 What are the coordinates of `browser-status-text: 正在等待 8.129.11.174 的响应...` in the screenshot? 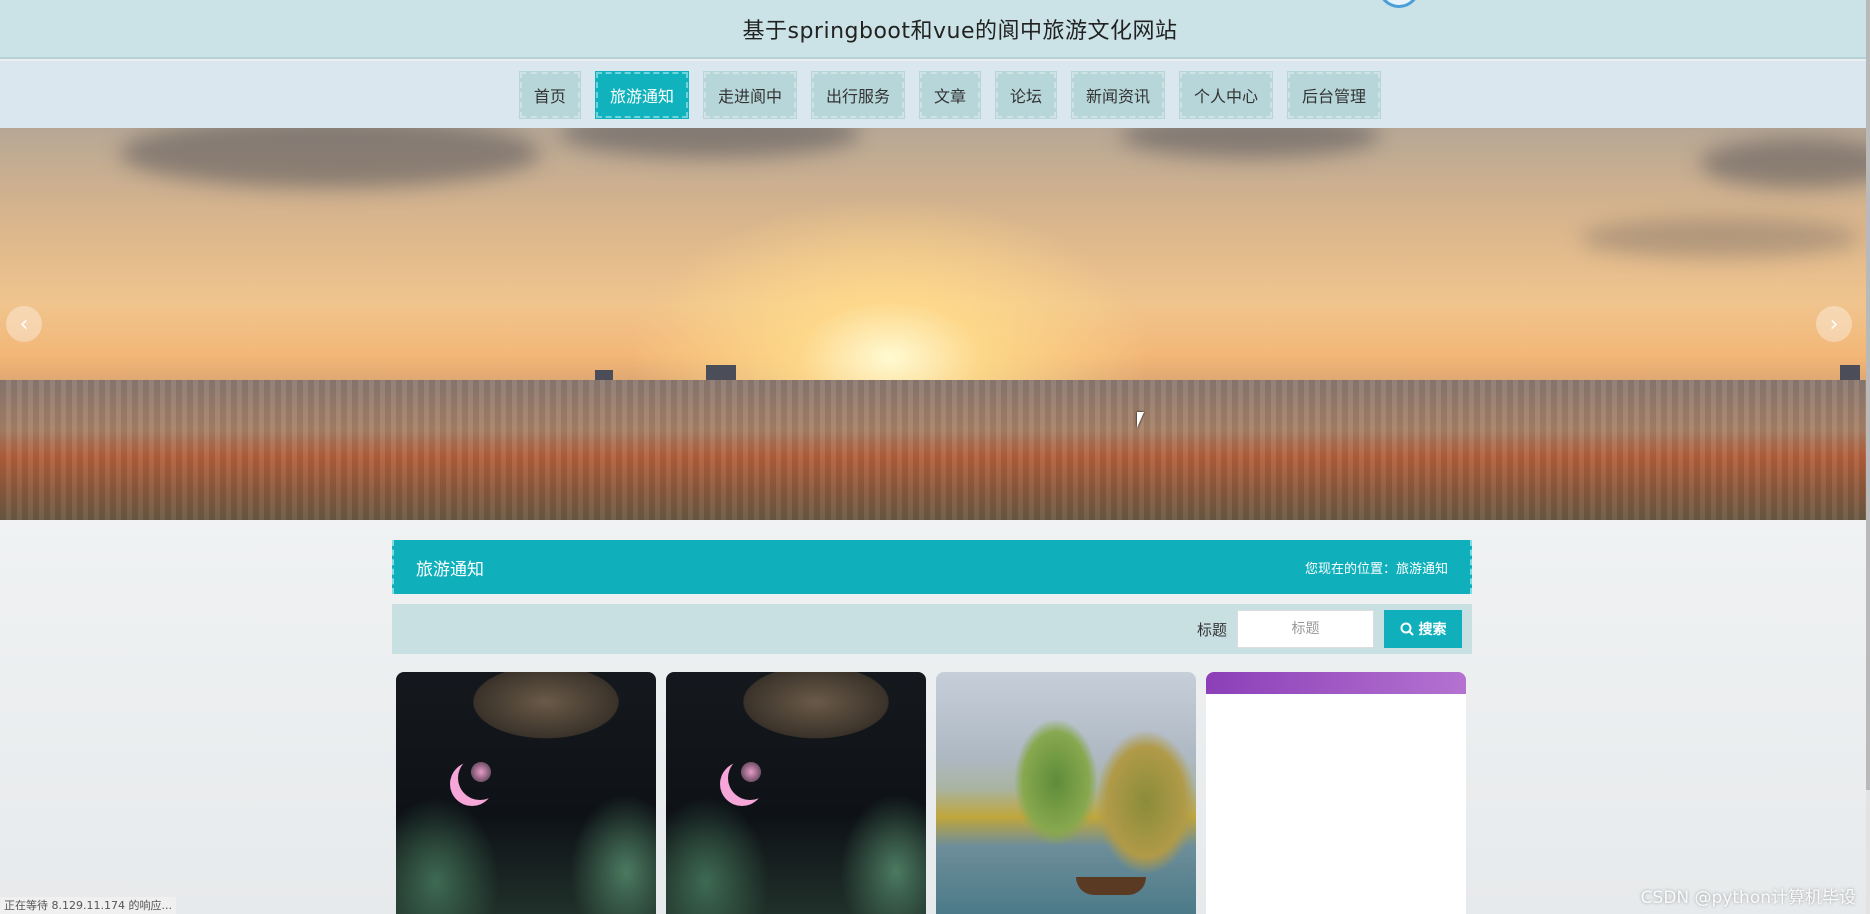 It's located at (88, 905).